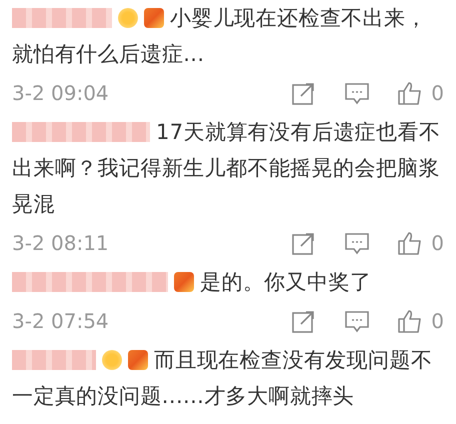 The image size is (456, 424). I want to click on comment-time: 3-2 07:54, so click(61, 321).